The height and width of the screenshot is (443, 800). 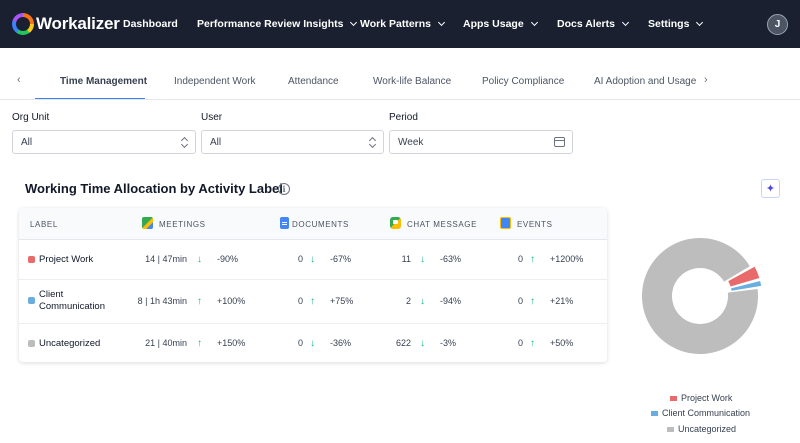 I want to click on legend-label: Client Communication, so click(x=706, y=413).